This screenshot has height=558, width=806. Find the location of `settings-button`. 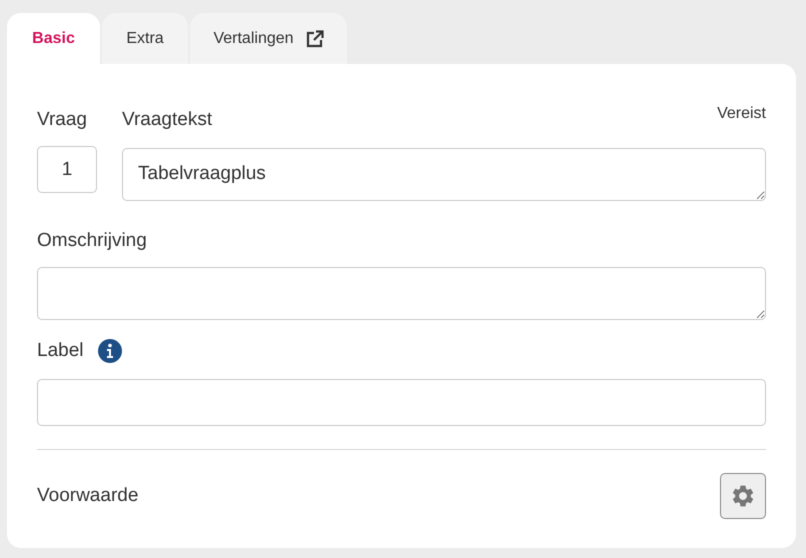

settings-button is located at coordinates (743, 496).